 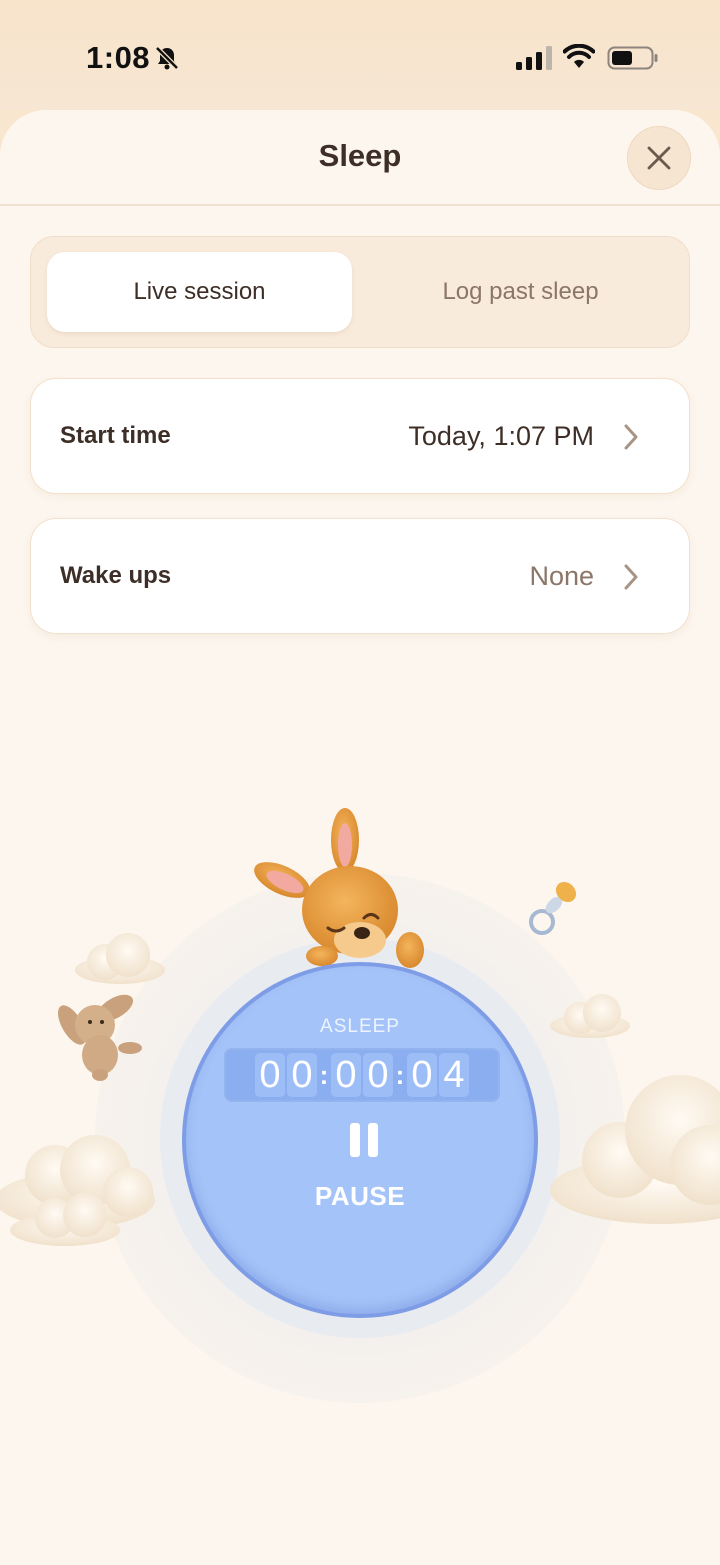 What do you see at coordinates (118, 57) in the screenshot?
I see `status-time: 1:08` at bounding box center [118, 57].